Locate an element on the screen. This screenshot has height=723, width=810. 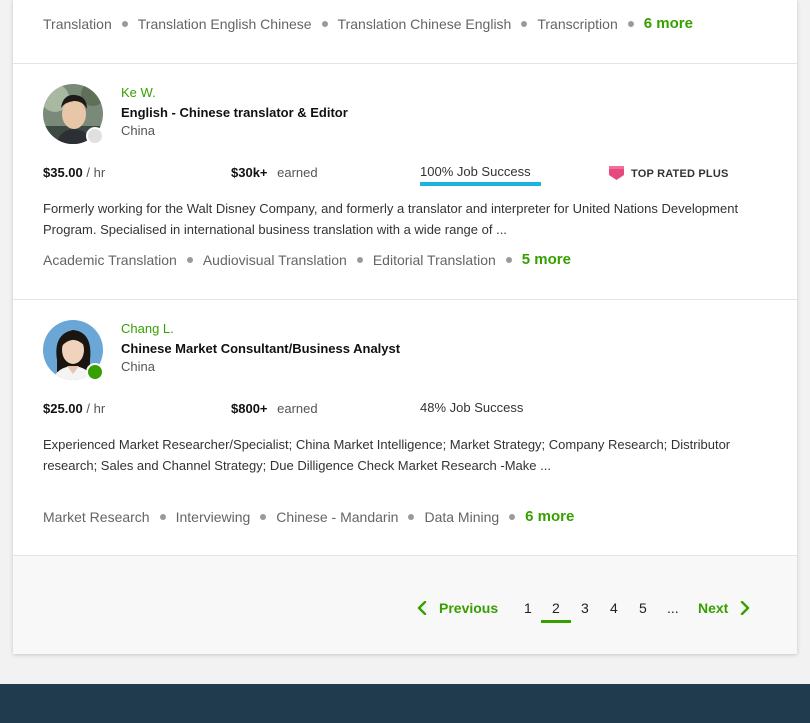
page-5-button: 5 is located at coordinates (643, 608).